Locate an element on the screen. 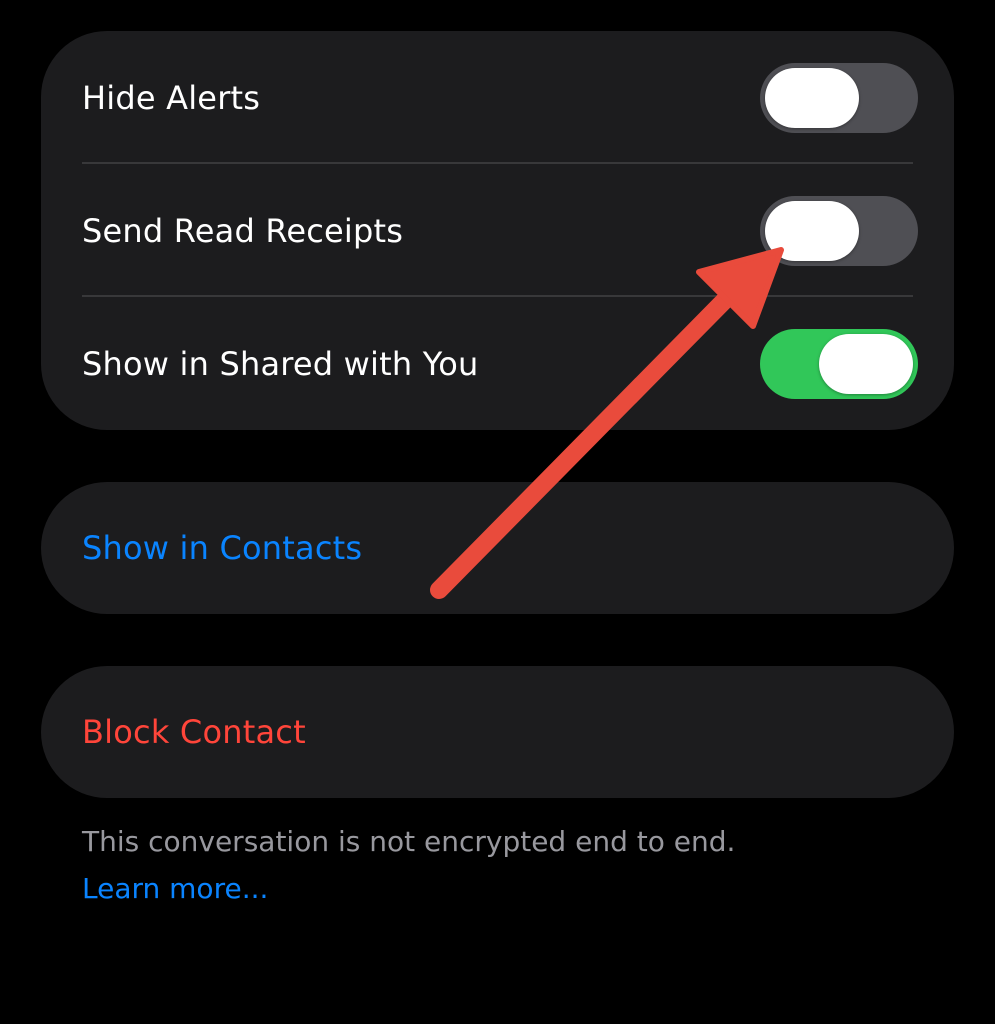 Image resolution: width=995 pixels, height=1024 pixels. show-in-shared-with-you-toggle is located at coordinates (839, 363).